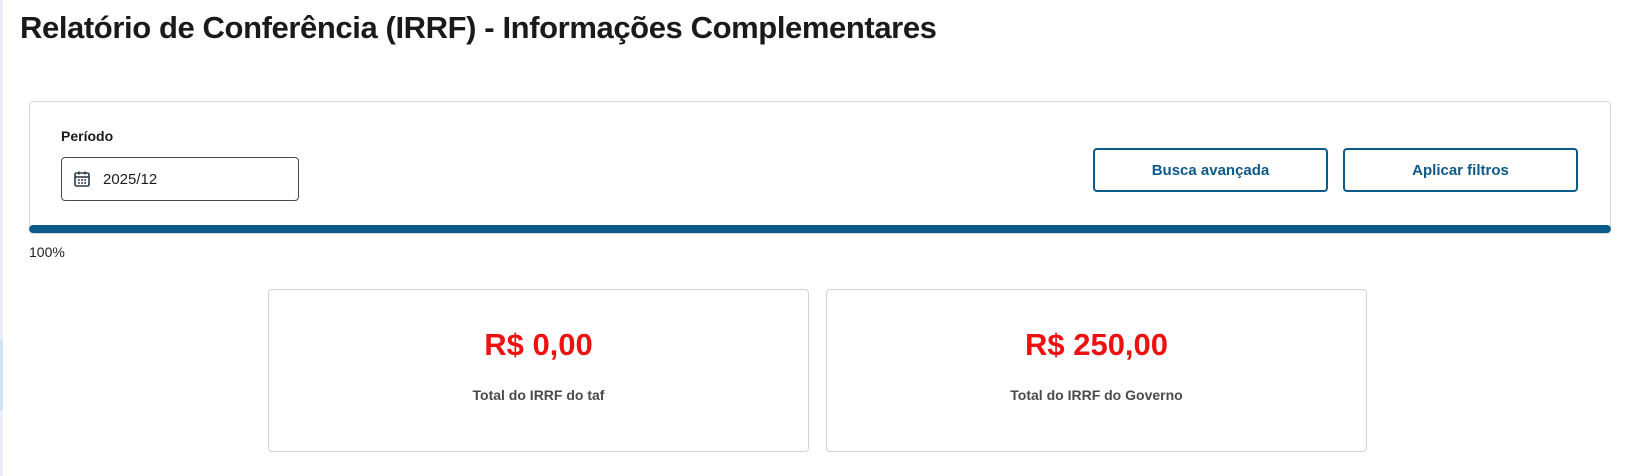  Describe the element at coordinates (1096, 395) in the screenshot. I see `irrf-governo-total-caption: Total do IRRF do Governo` at that location.